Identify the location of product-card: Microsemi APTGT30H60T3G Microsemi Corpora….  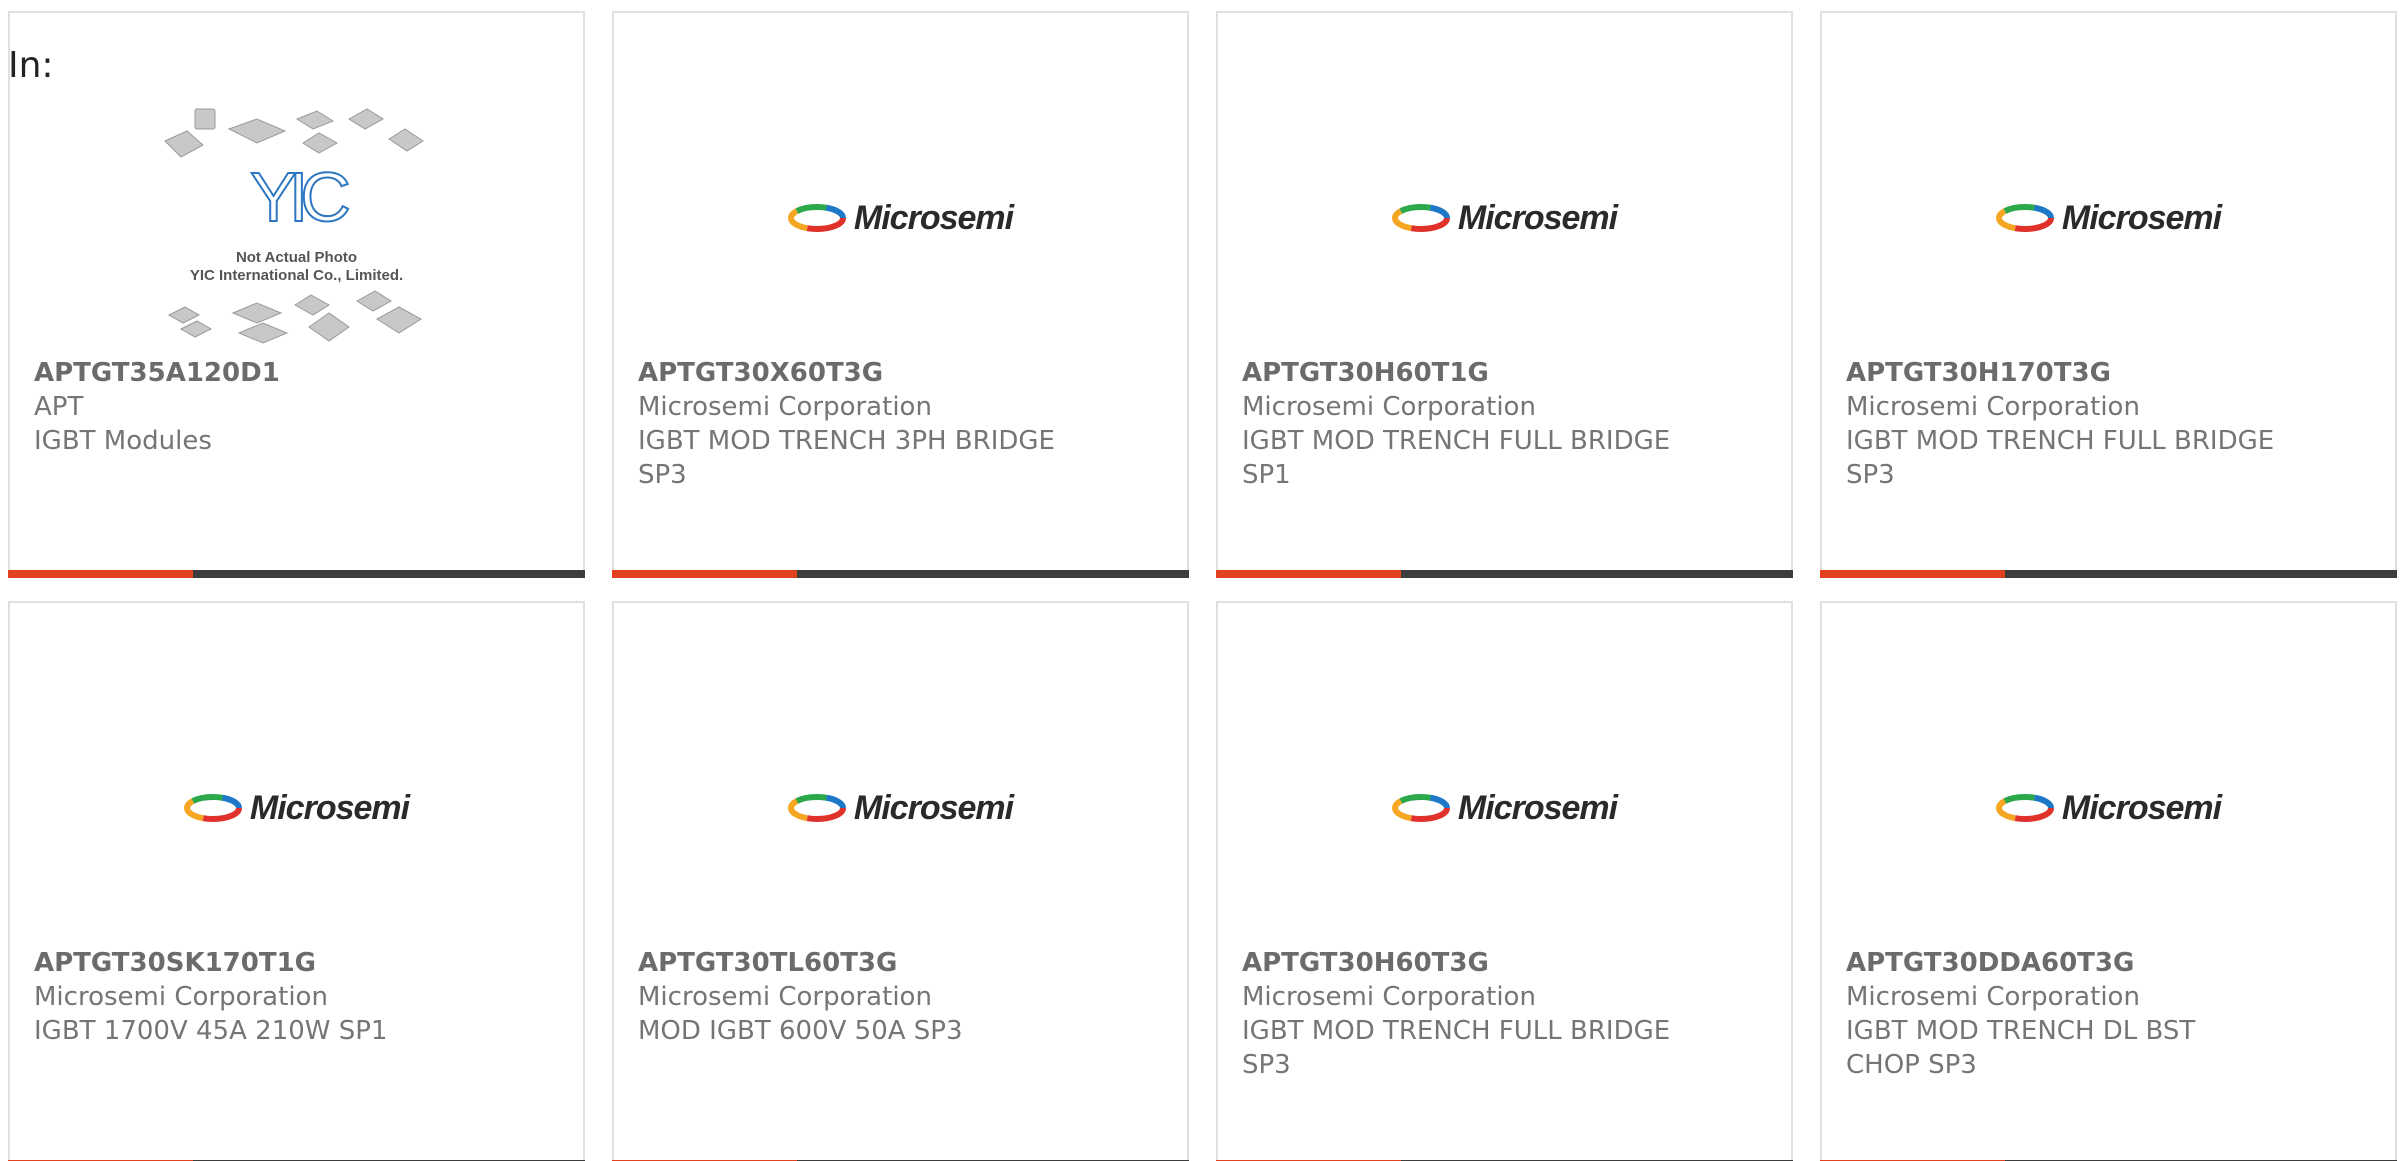
(1504, 881).